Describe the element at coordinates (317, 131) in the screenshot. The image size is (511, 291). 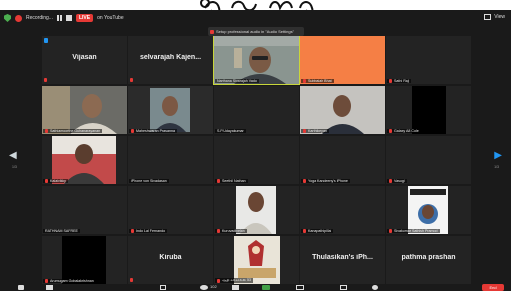
I see `participant-name: Karthikeyan` at that location.